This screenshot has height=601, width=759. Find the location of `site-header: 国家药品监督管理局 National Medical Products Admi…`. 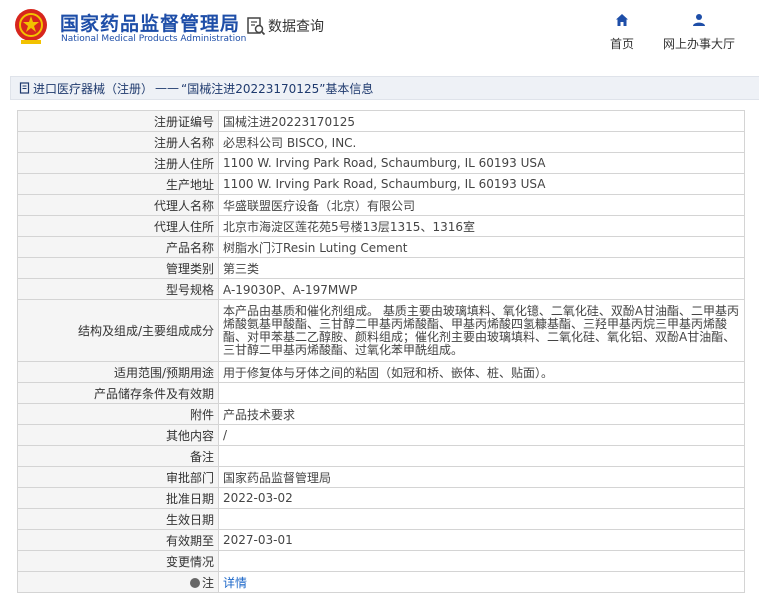

site-header: 国家药品监督管理局 National Medical Products Admi… is located at coordinates (379, 30).